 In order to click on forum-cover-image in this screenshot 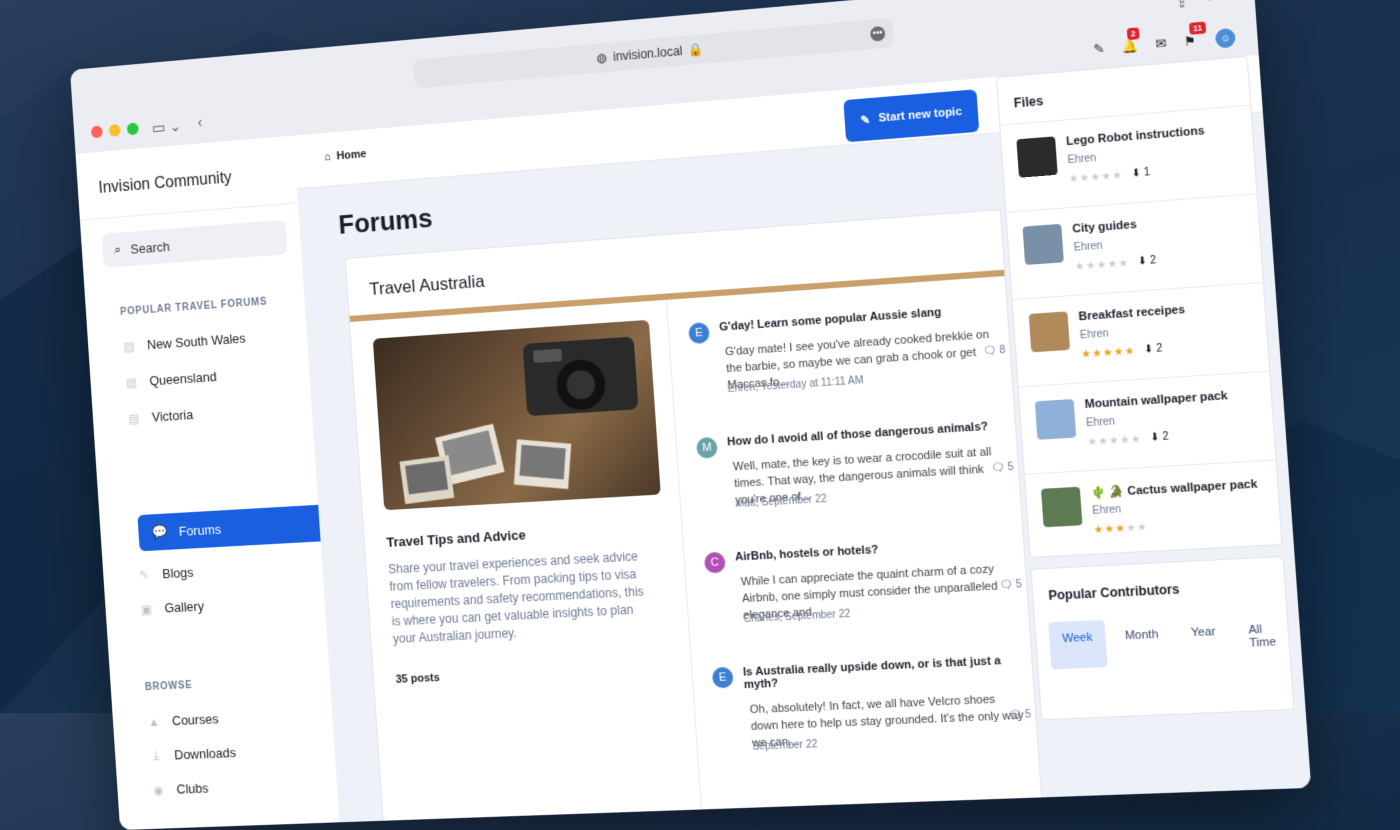, I will do `click(516, 415)`.